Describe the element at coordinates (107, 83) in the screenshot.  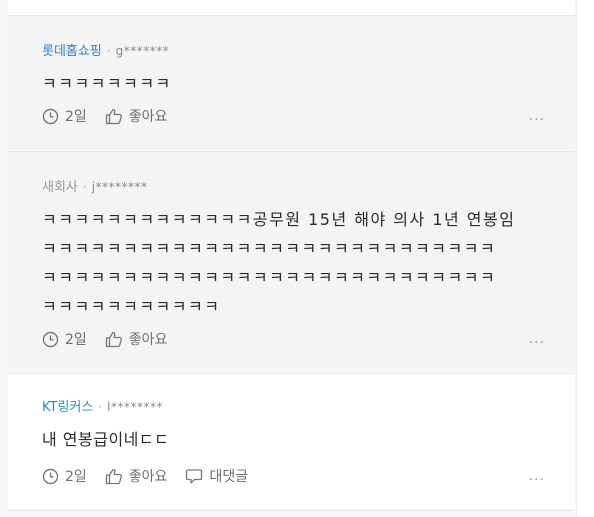
I see `comment-text: ㅋㅋㅋㅋㅋㅋㅋㅋ` at that location.